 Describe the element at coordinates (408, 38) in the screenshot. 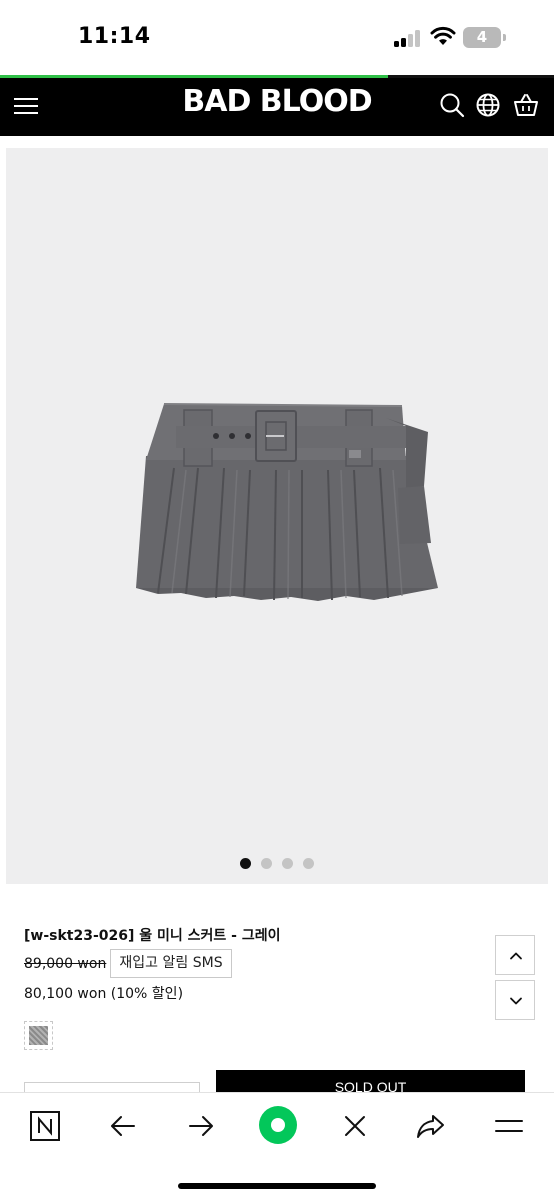

I see `cellular-signal-icon` at that location.